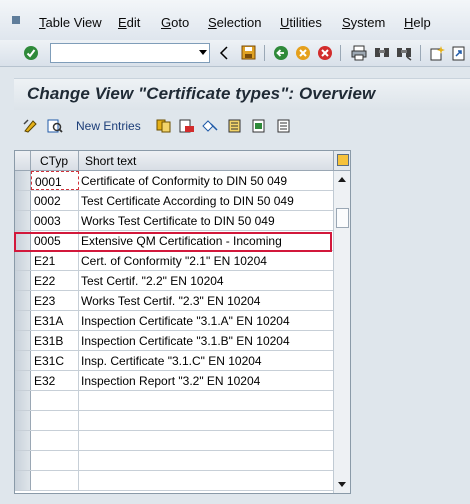  I want to click on ctyp-cell: E22, so click(55, 280).